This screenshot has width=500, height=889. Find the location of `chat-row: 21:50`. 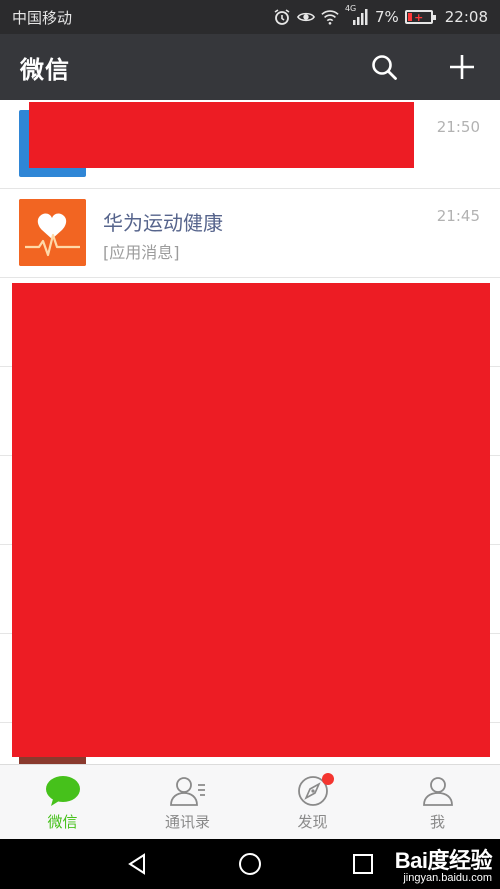

chat-row: 21:50 is located at coordinates (250, 144).